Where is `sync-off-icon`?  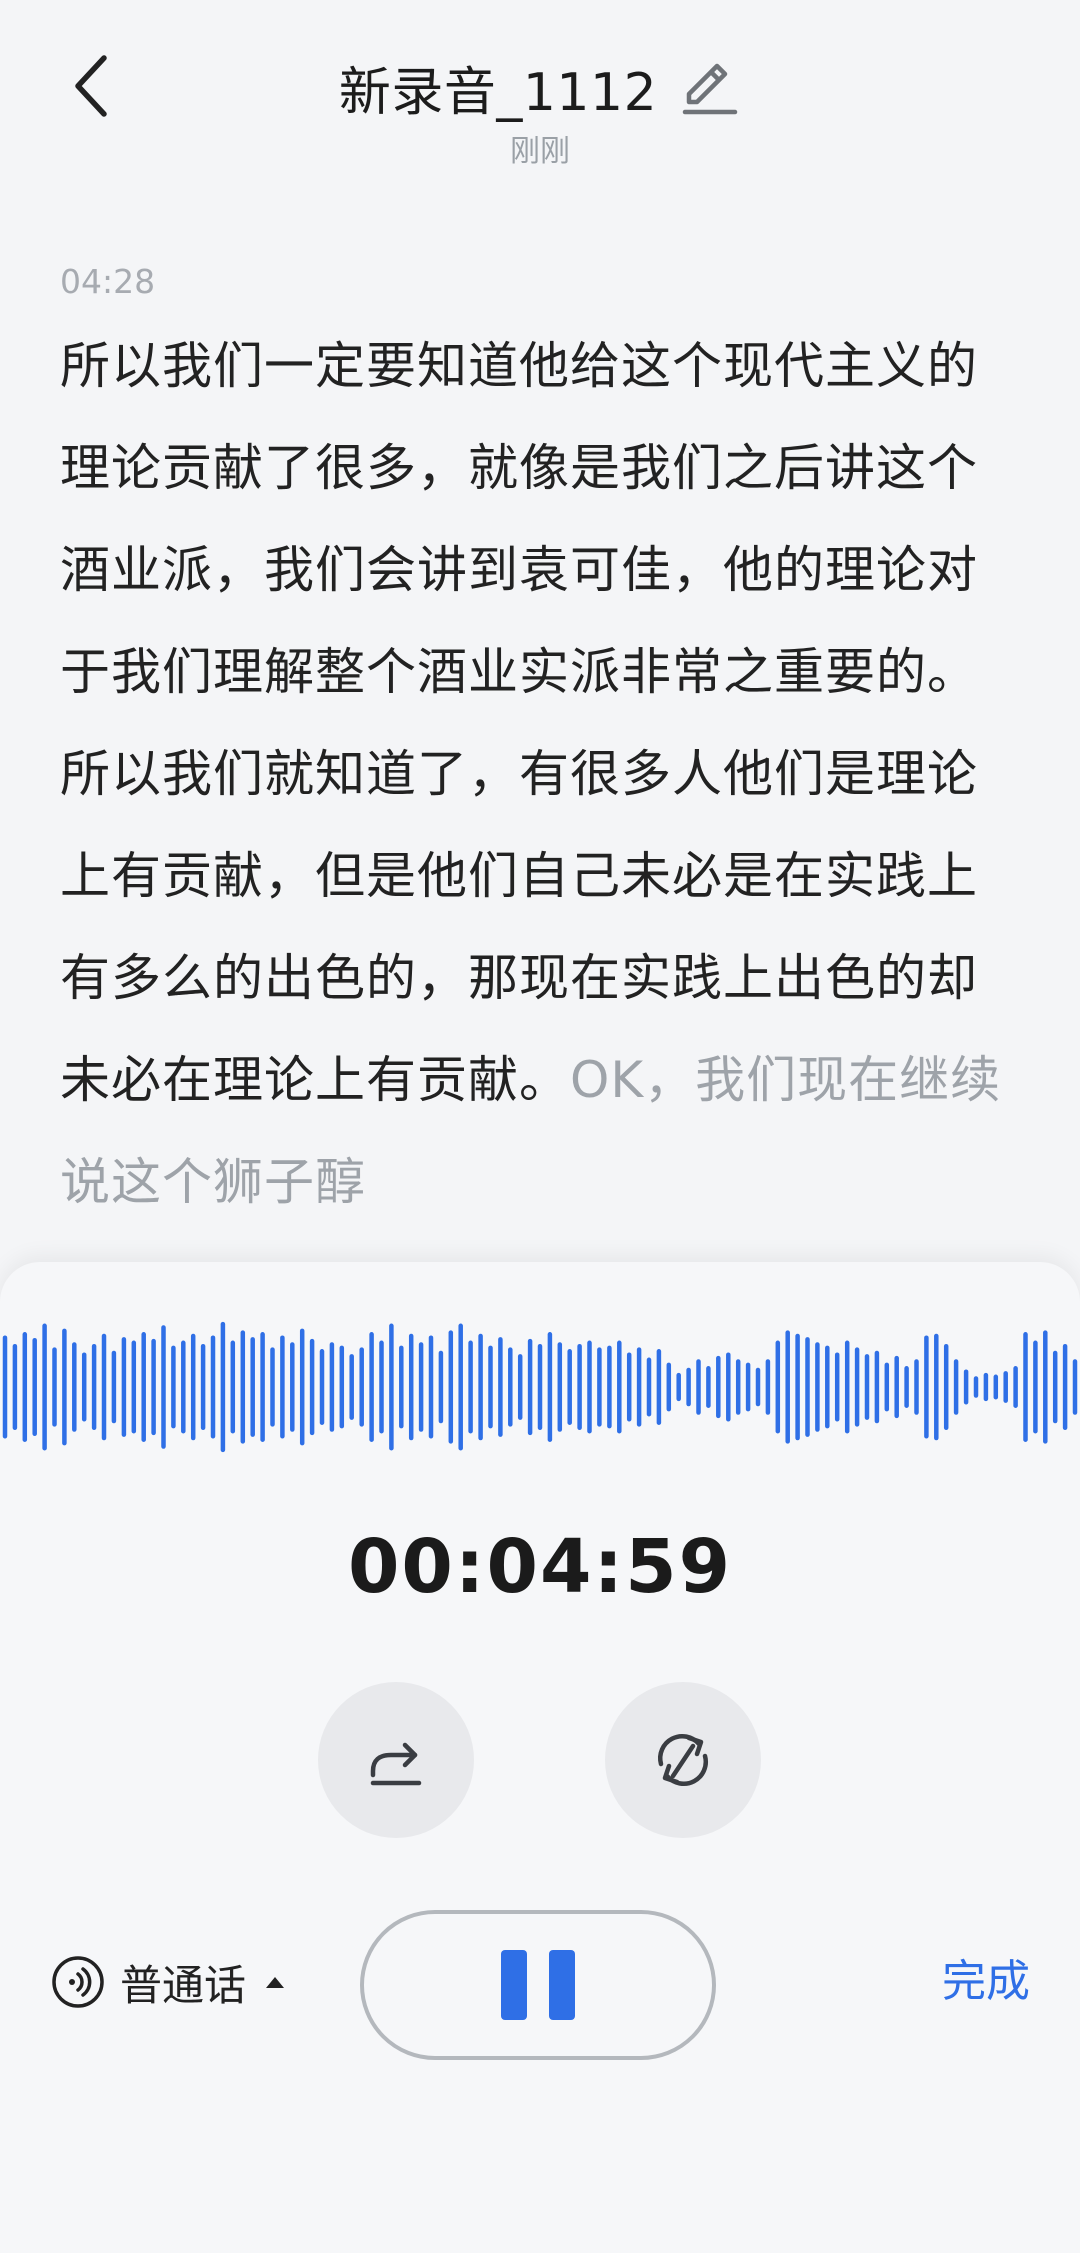 sync-off-icon is located at coordinates (683, 1760).